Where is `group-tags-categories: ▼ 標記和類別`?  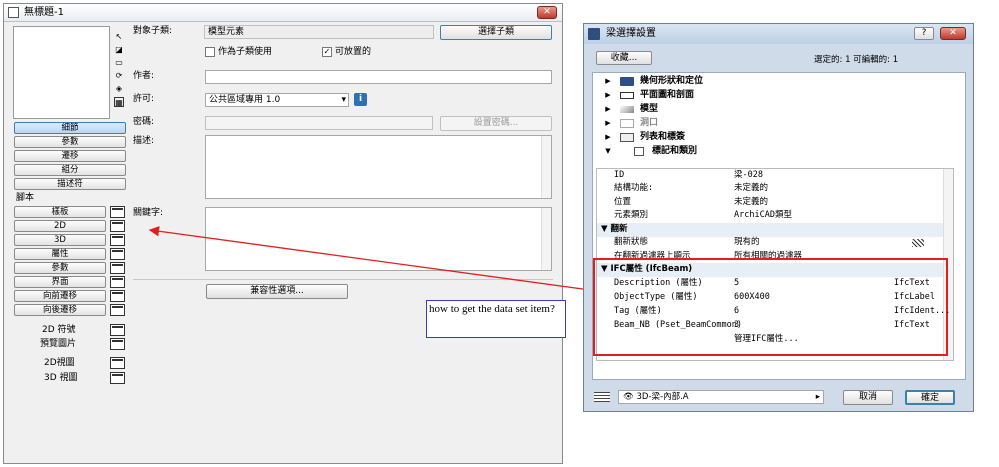 group-tags-categories: ▼ 標記和類別 is located at coordinates (778, 151).